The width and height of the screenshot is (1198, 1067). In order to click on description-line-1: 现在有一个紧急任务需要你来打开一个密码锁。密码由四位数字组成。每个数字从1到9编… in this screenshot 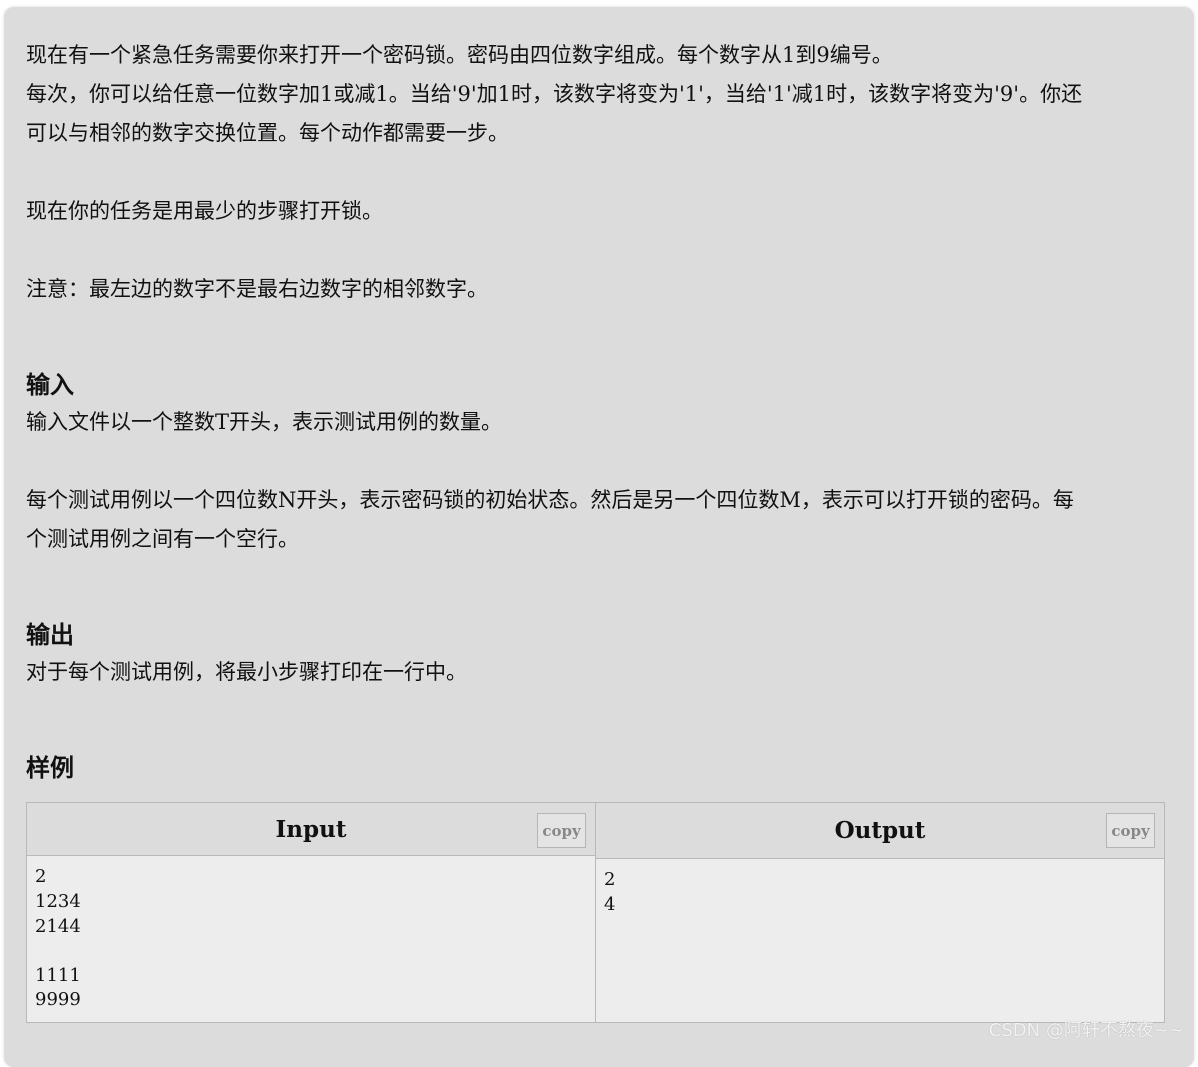, I will do `click(596, 55)`.